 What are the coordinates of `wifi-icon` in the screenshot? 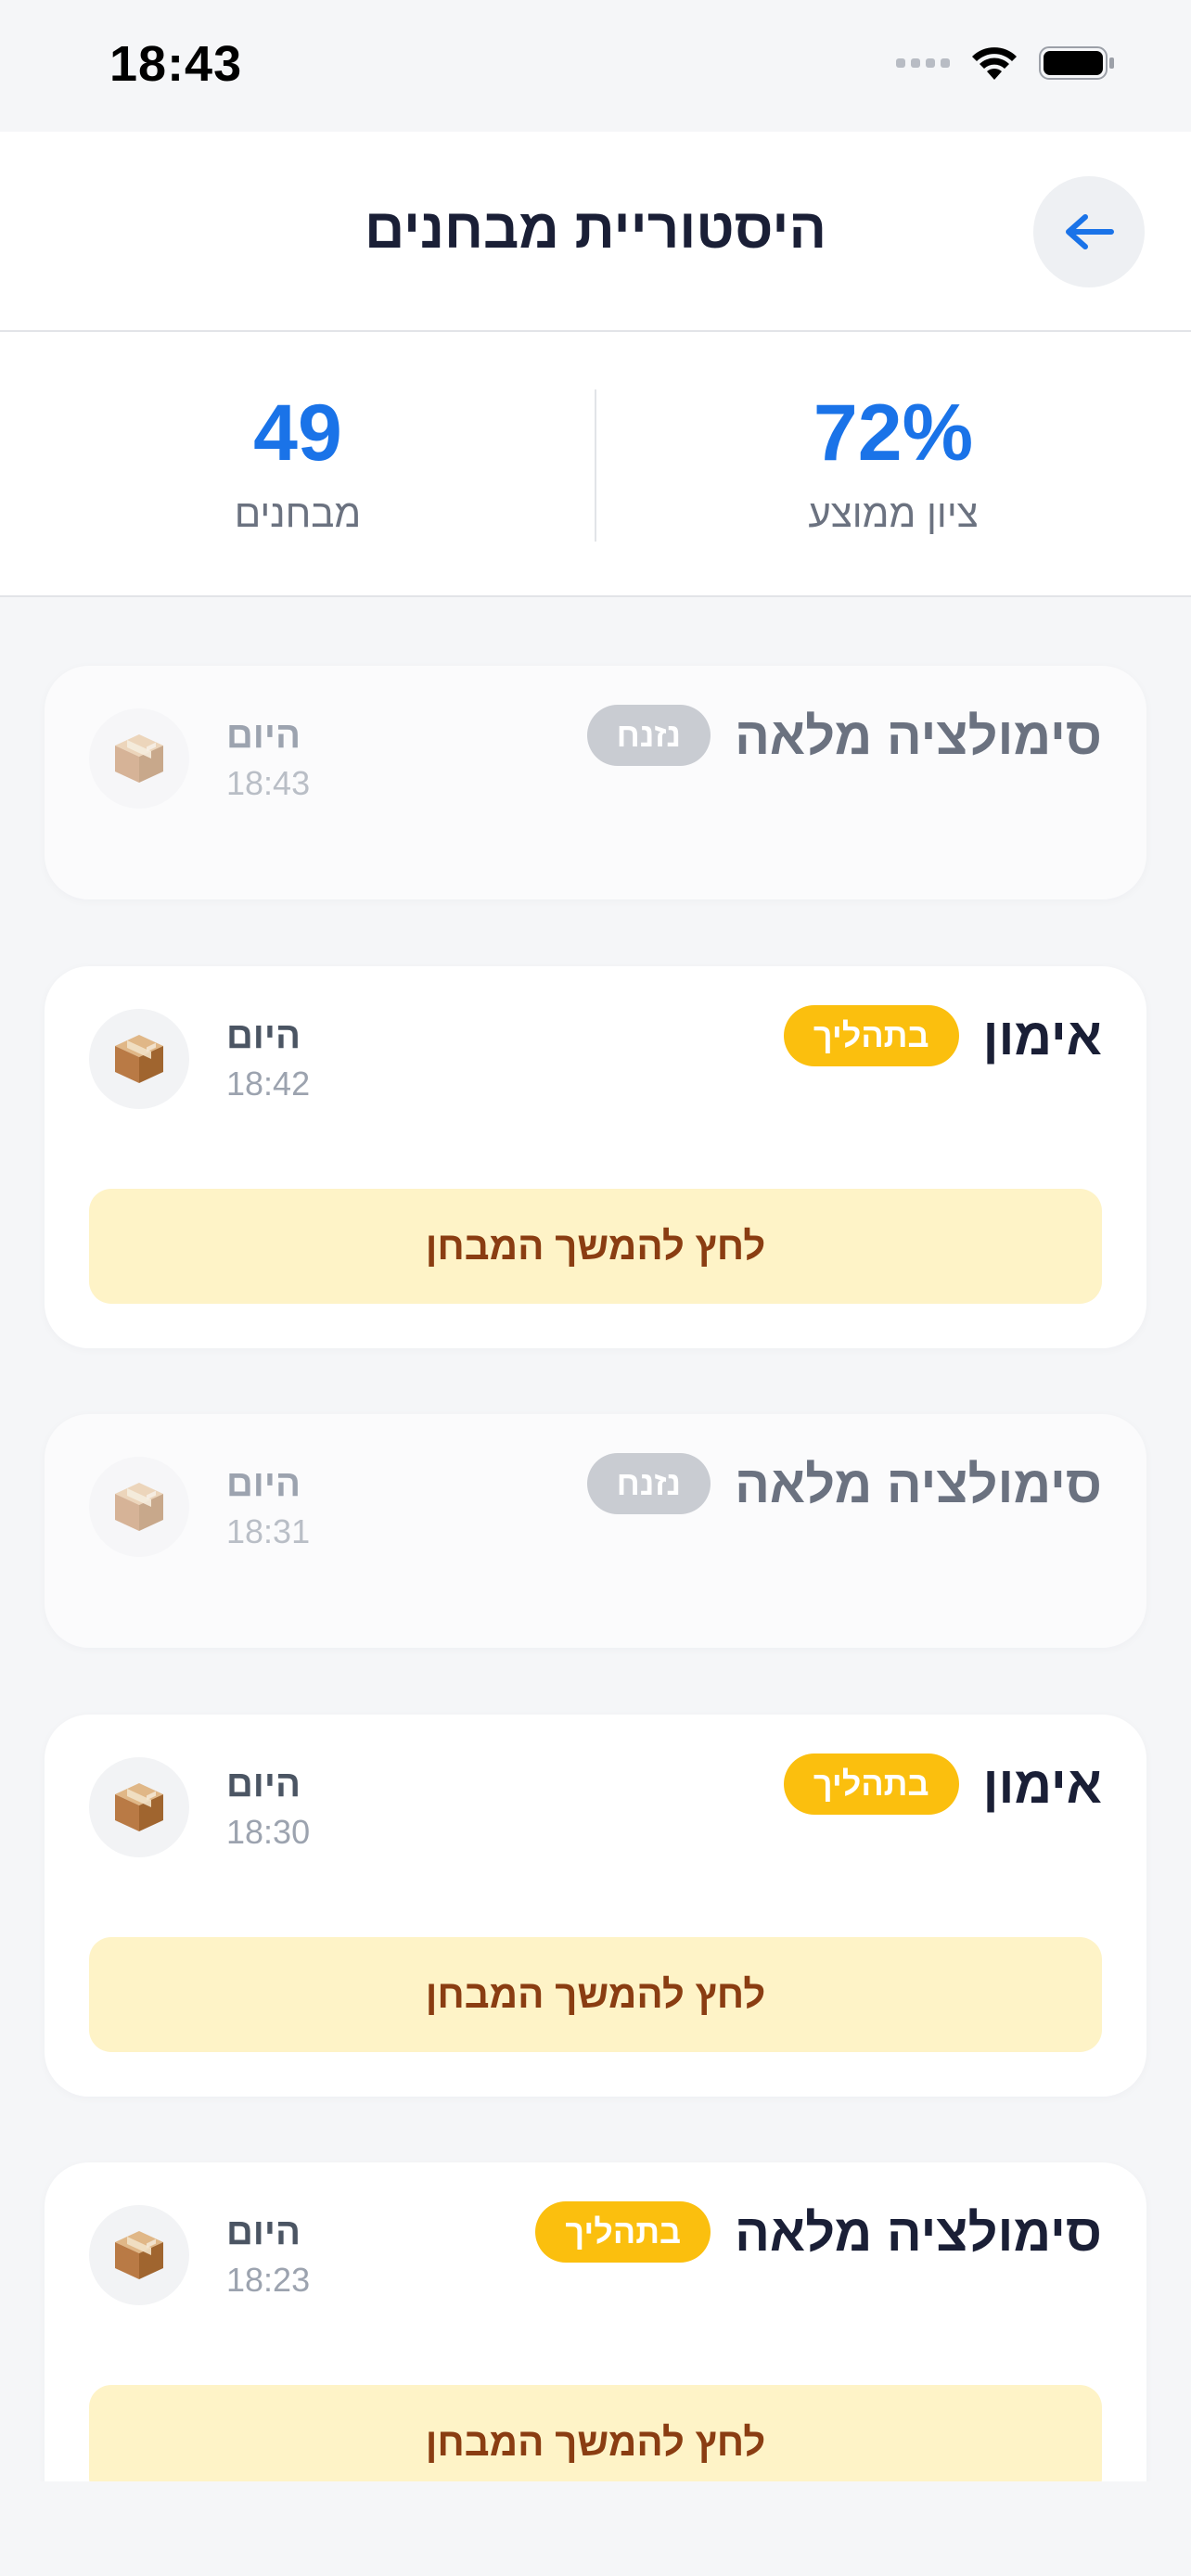 It's located at (995, 64).